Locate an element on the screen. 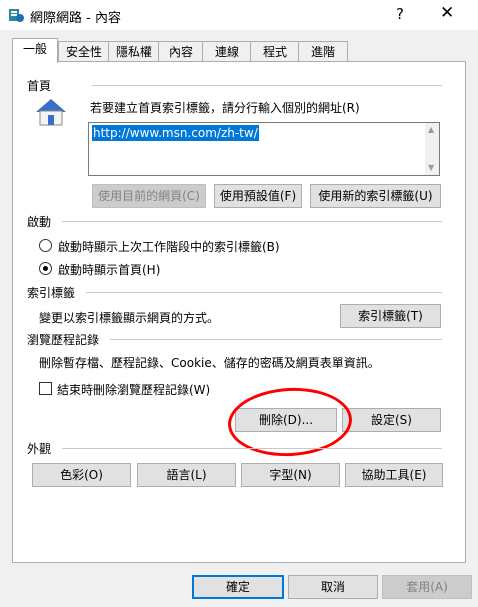 This screenshot has height=607, width=478. home-page-instruction: 若要建立首頁索引標籤，請分行輸入個別的網址(R) is located at coordinates (225, 108).